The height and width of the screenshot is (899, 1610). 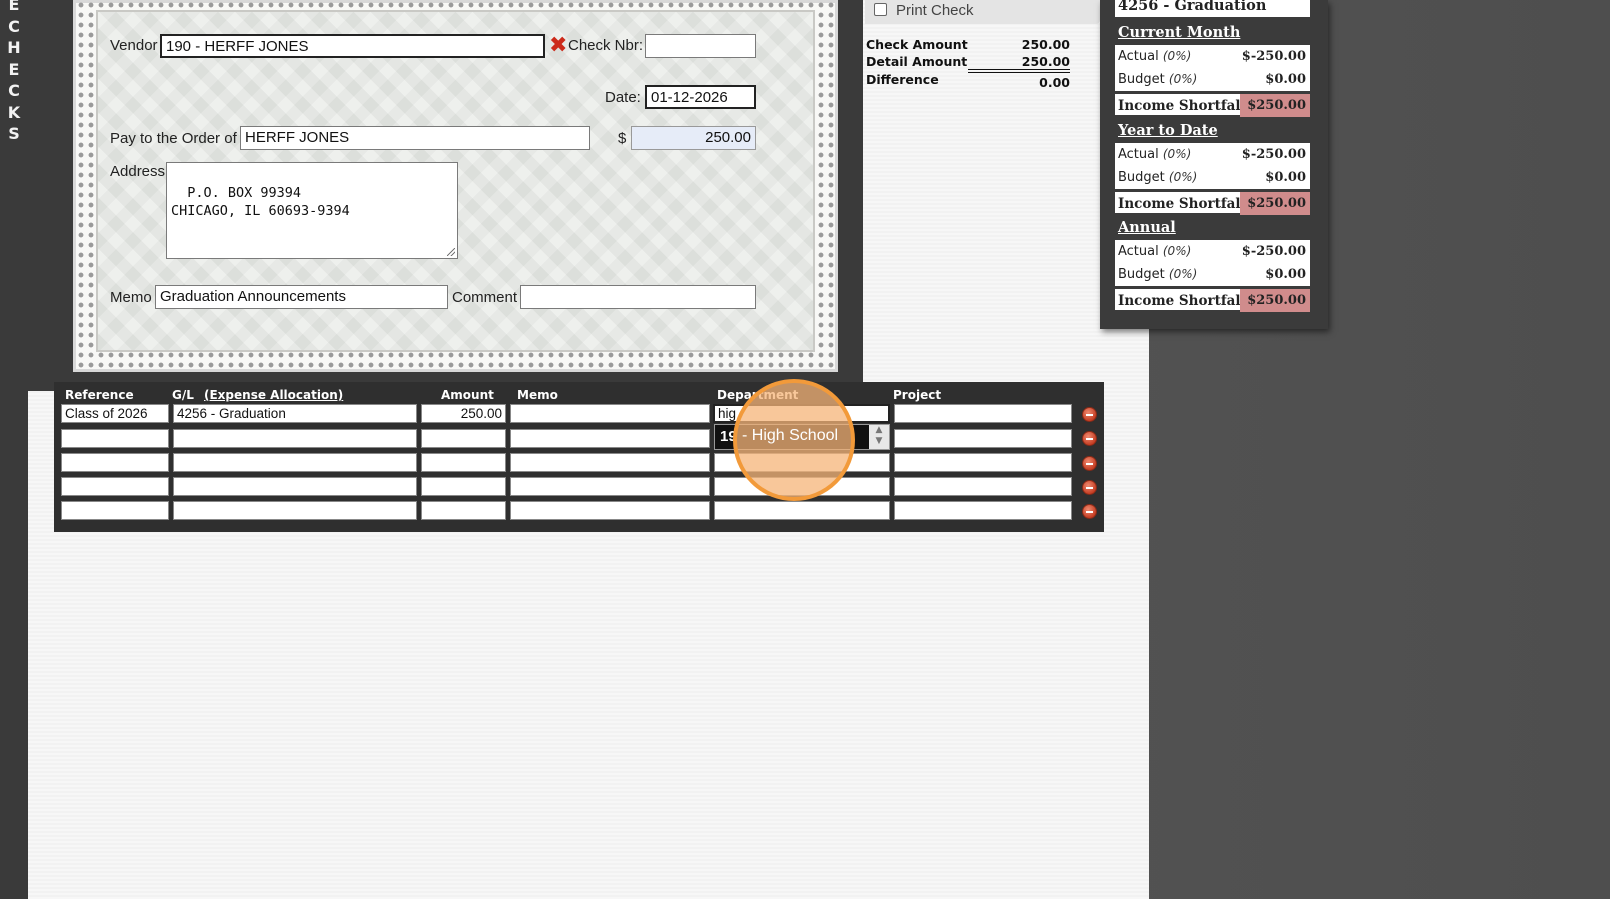 What do you see at coordinates (1212, 202) in the screenshot?
I see `ytd-shortfall: Income Shortfall $250.00` at bounding box center [1212, 202].